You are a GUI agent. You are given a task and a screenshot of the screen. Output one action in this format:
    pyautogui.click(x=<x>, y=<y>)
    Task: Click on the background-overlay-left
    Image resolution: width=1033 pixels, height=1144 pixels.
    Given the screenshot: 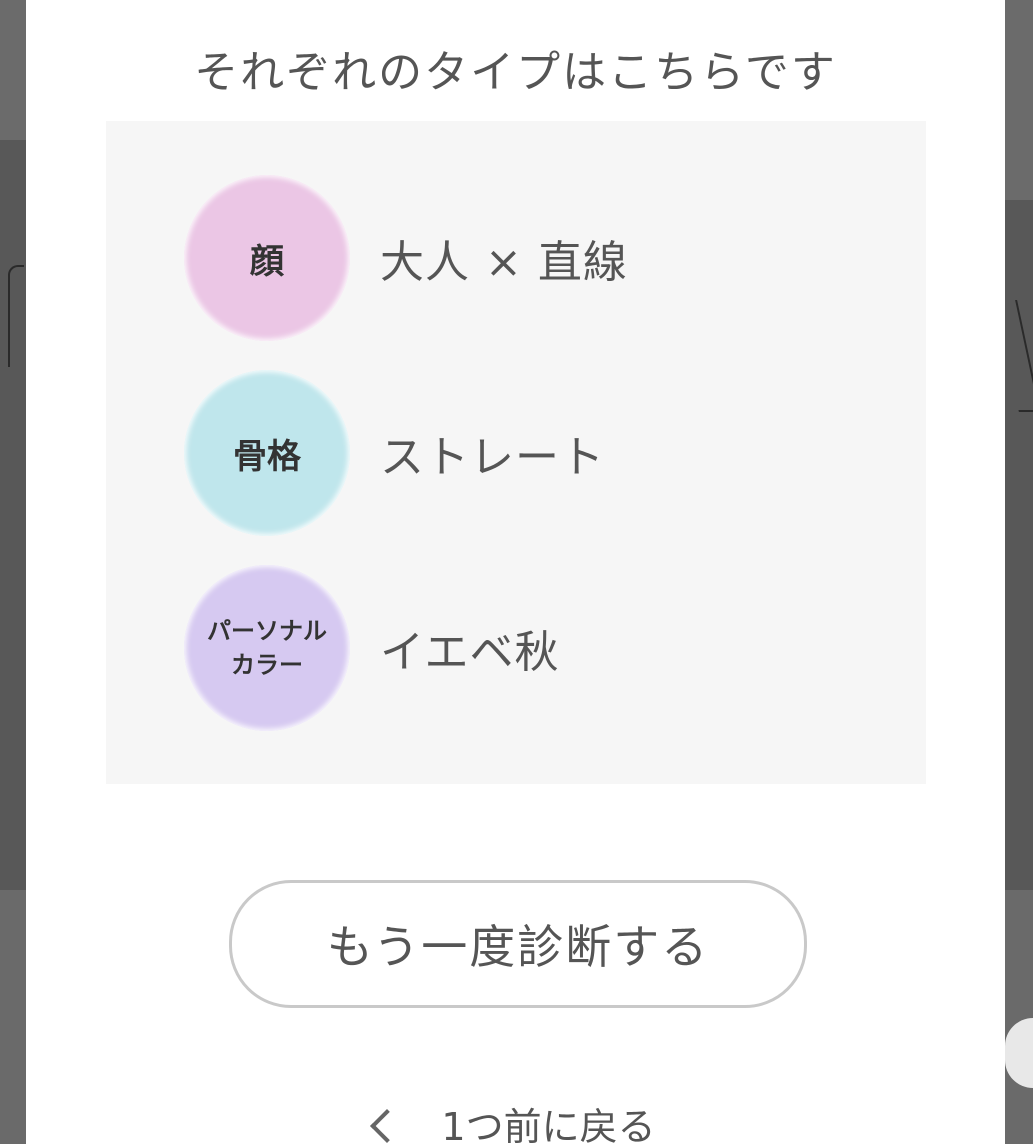 What is the action you would take?
    pyautogui.click(x=13, y=572)
    